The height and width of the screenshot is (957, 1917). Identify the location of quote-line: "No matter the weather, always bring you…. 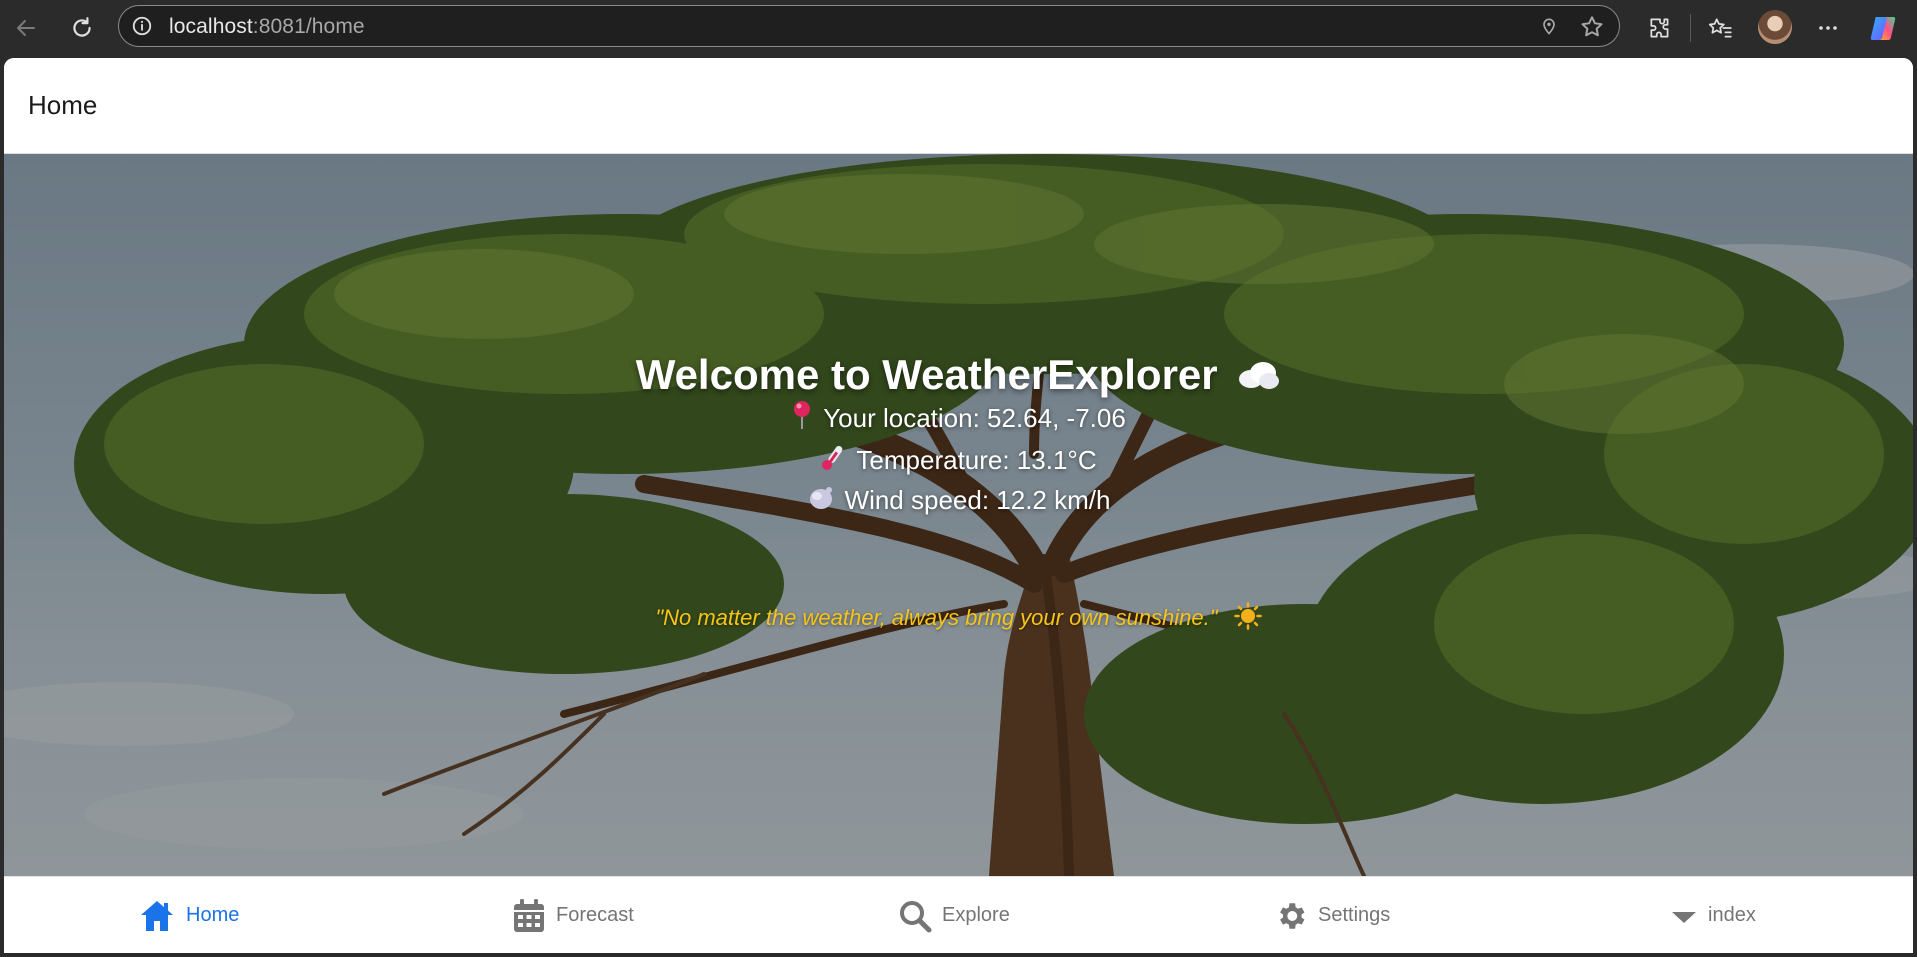
(958, 616).